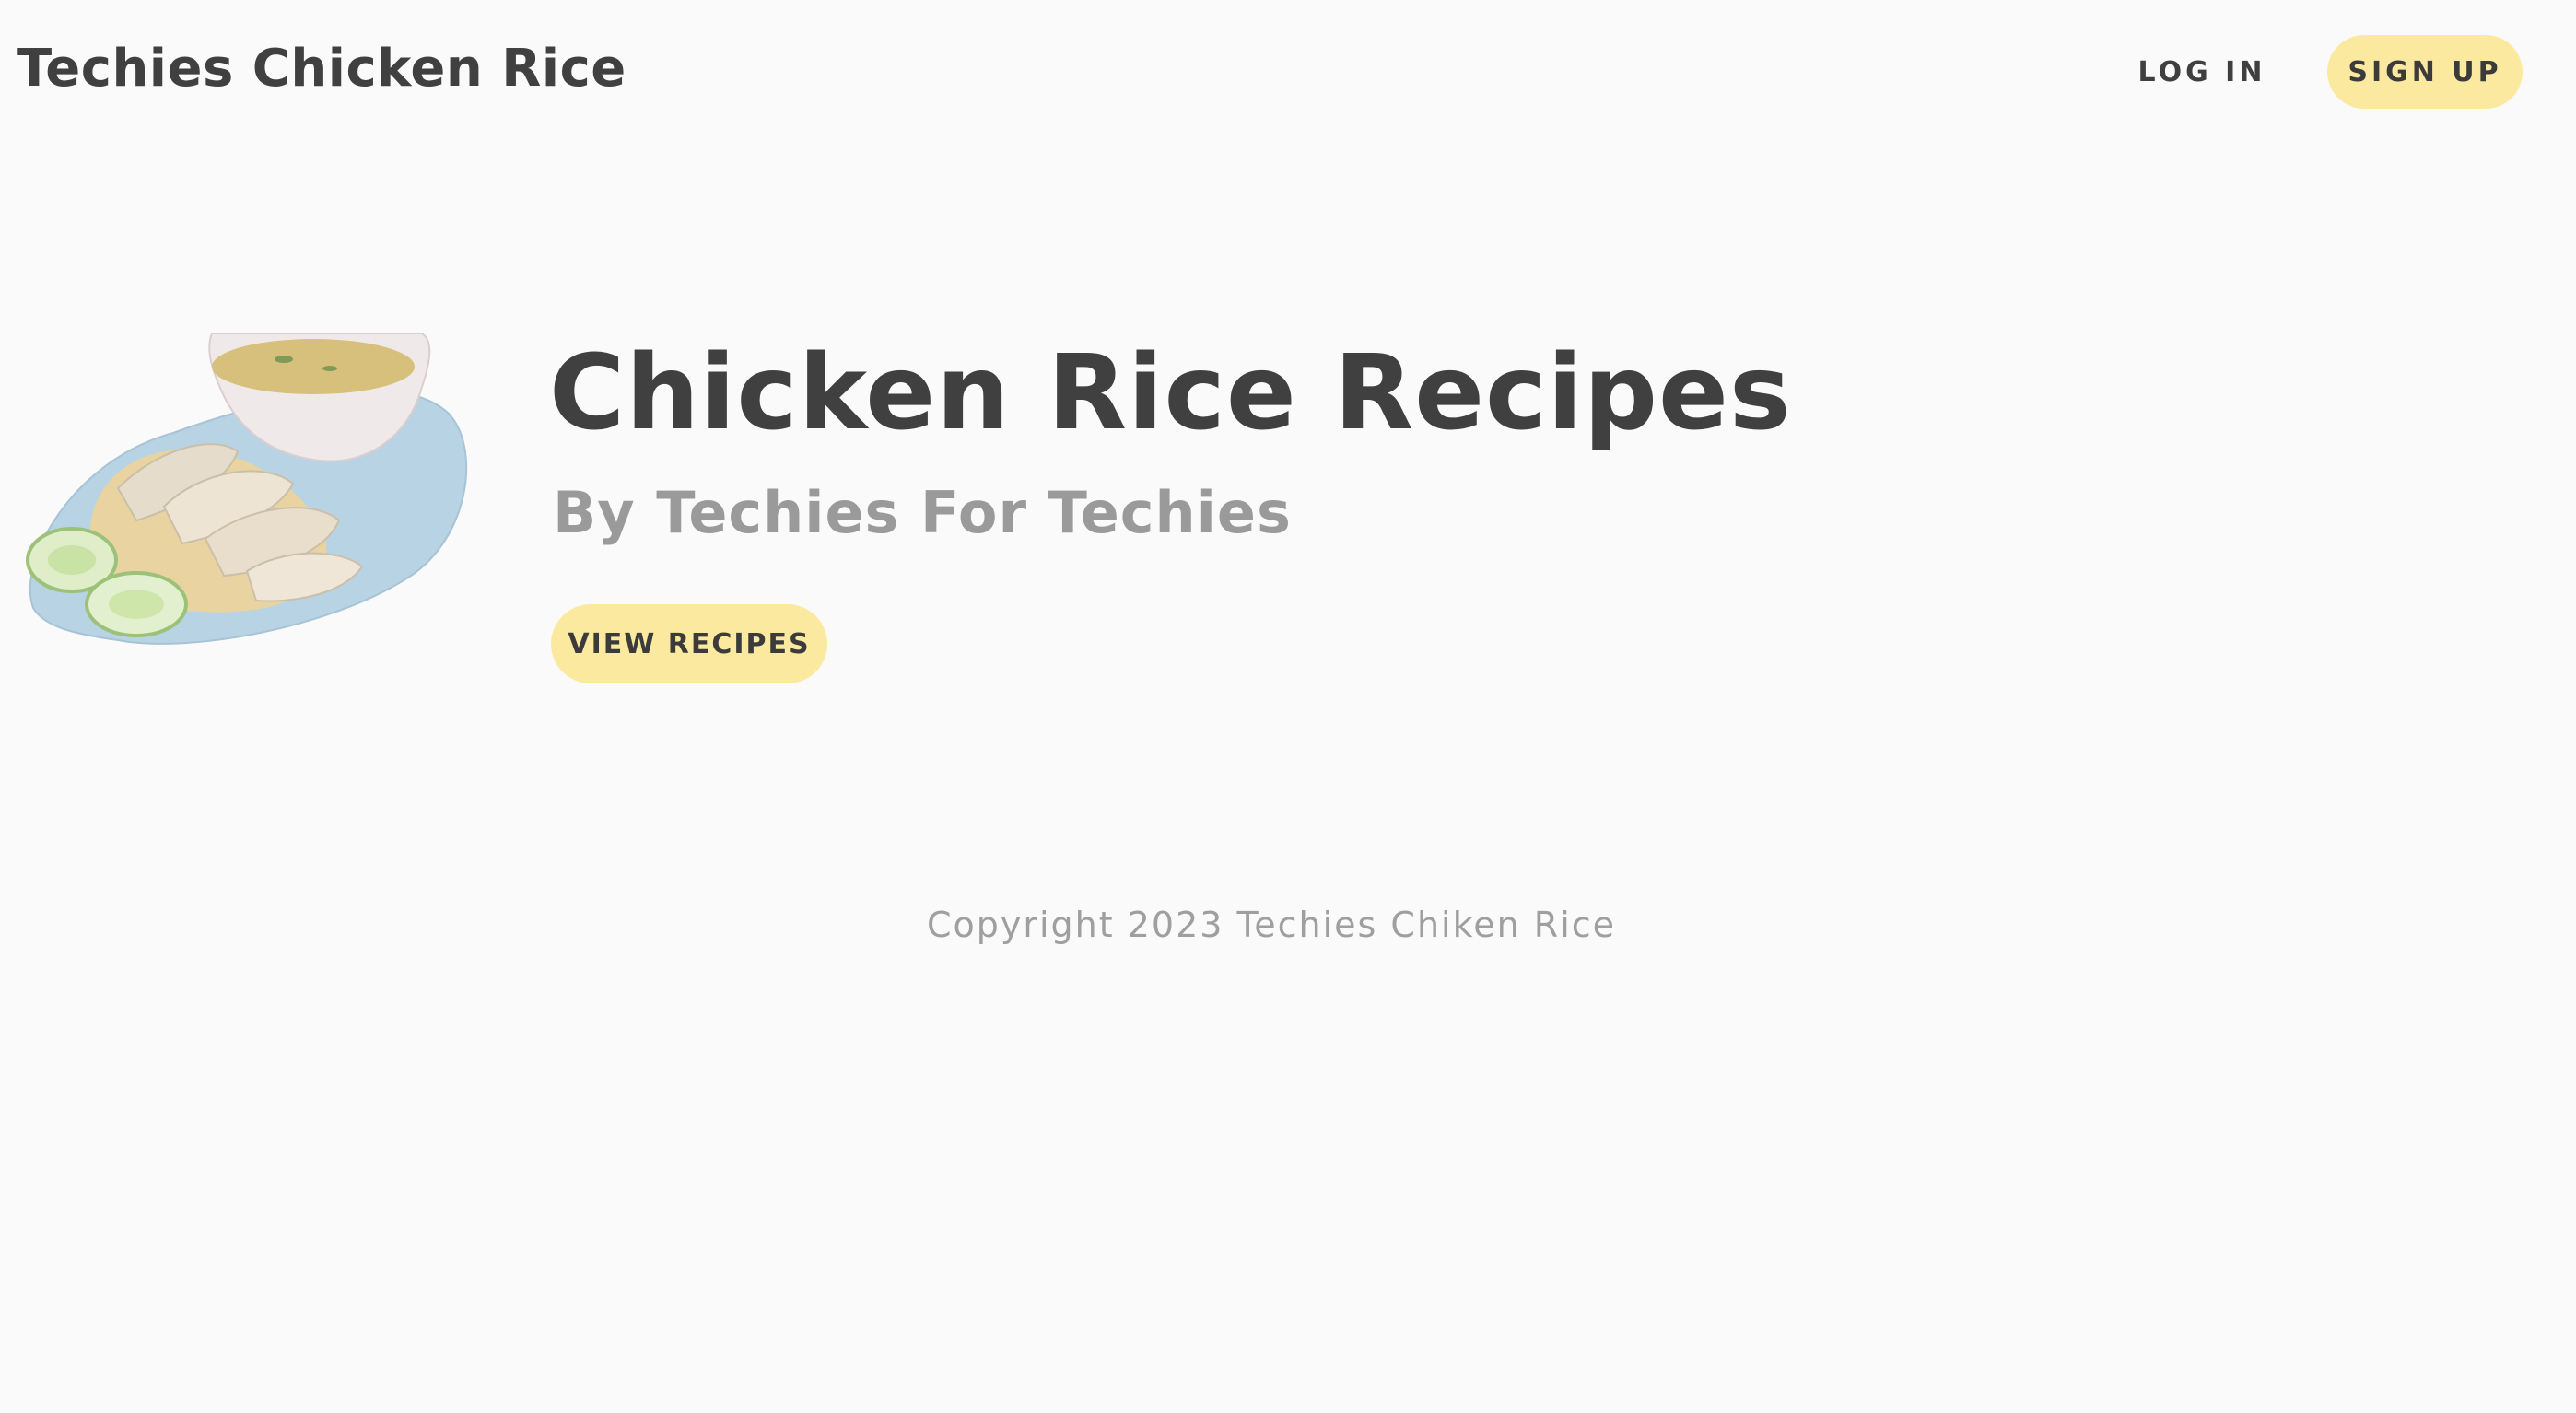  What do you see at coordinates (1271, 925) in the screenshot?
I see `footer-copyright: Copyright 2023 Techies Chiken Rice` at bounding box center [1271, 925].